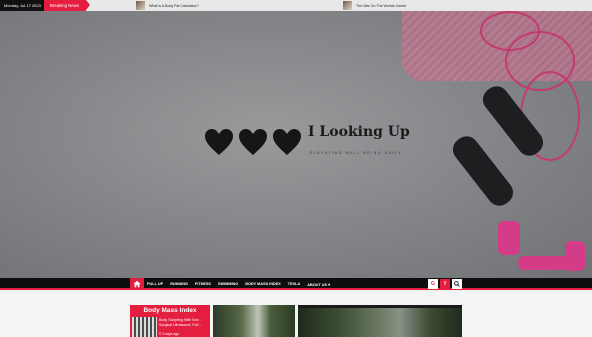 This screenshot has width=592, height=337. I want to click on search-glyph-icon, so click(457, 284).